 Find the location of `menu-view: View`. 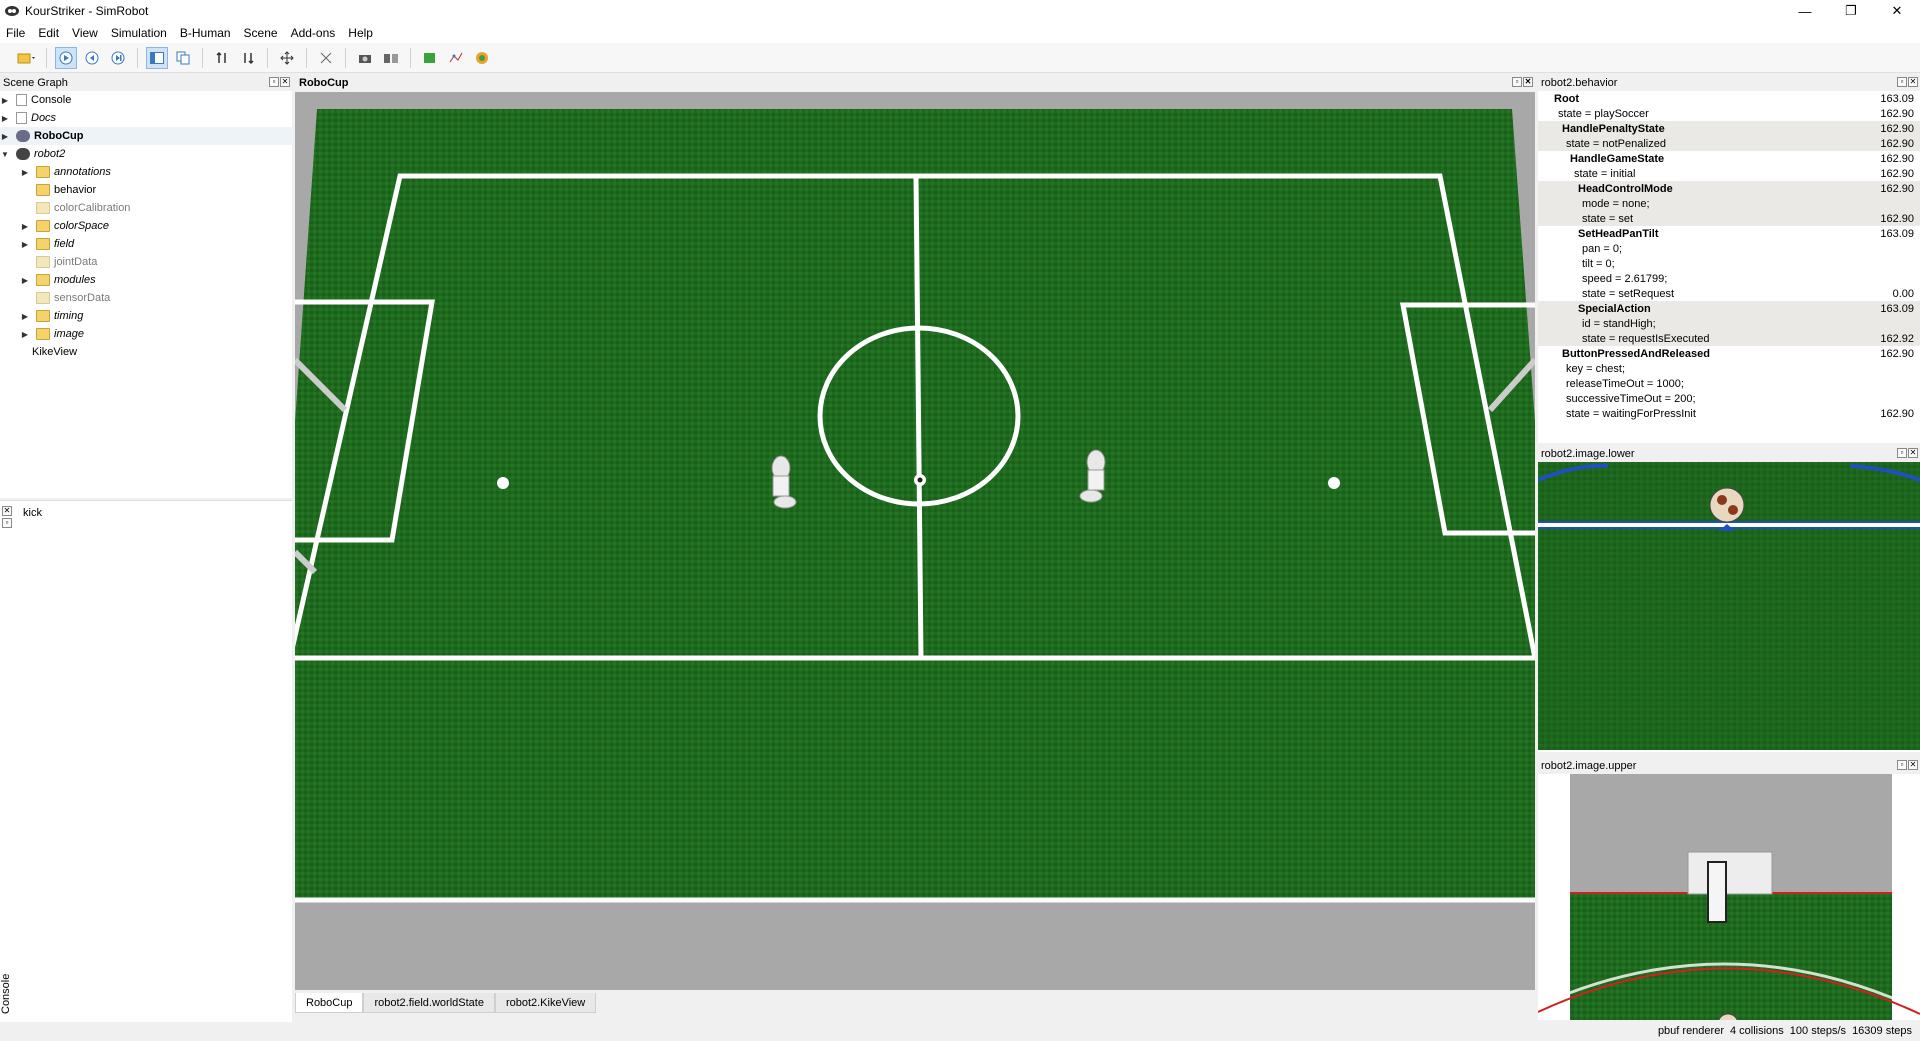

menu-view: View is located at coordinates (85, 33).